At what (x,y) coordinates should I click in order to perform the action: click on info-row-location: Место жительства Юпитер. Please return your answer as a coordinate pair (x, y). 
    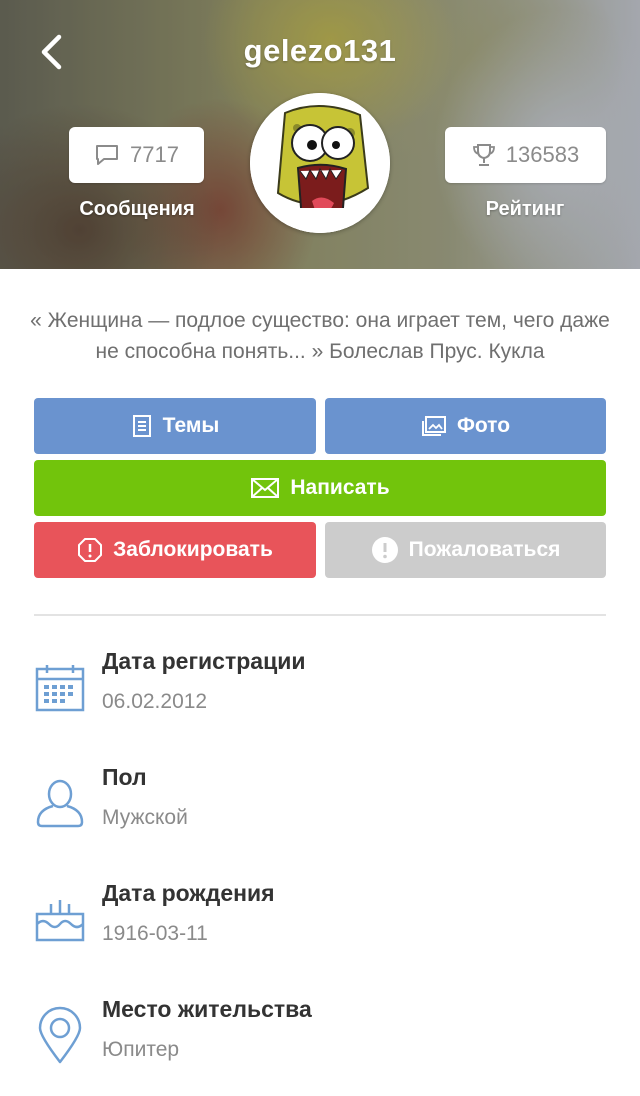
    Looking at the image, I should click on (320, 1046).